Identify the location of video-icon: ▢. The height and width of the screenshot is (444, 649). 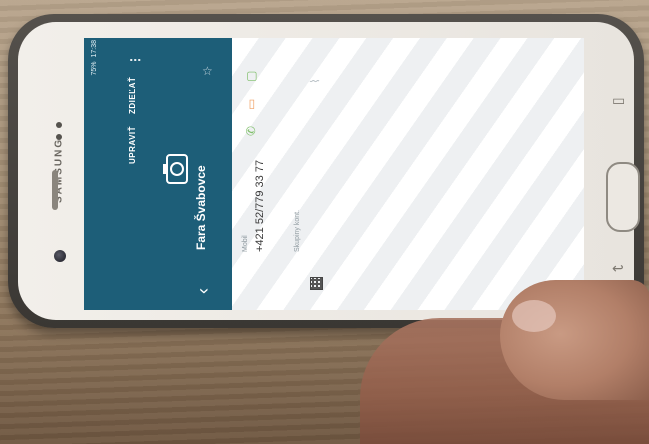
(251, 76).